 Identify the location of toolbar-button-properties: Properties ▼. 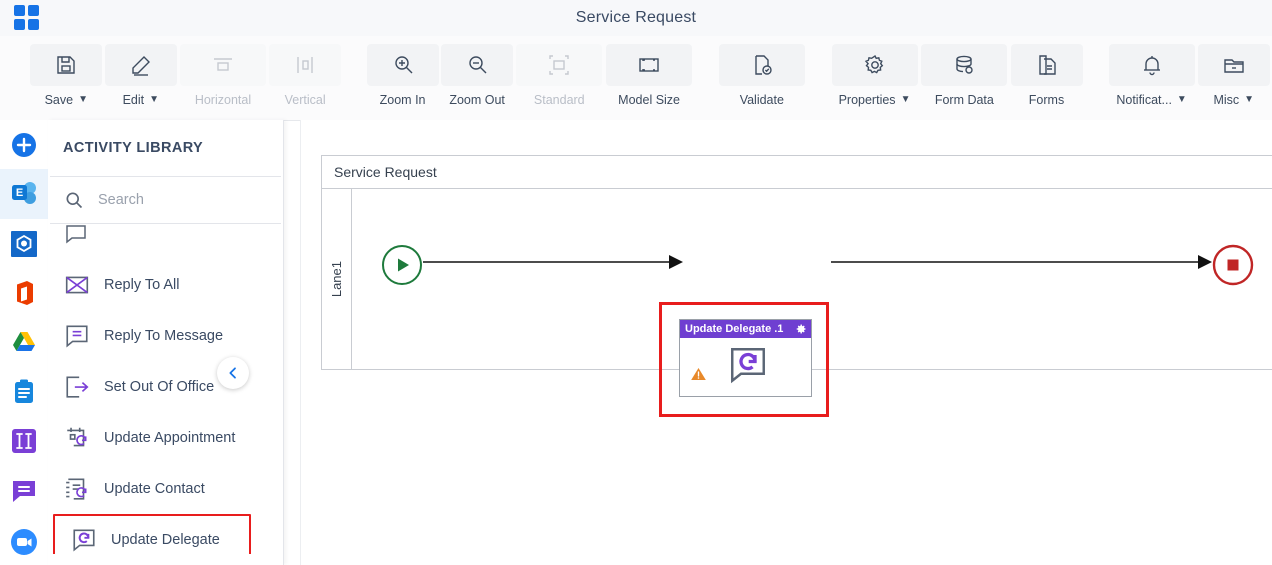
(875, 71).